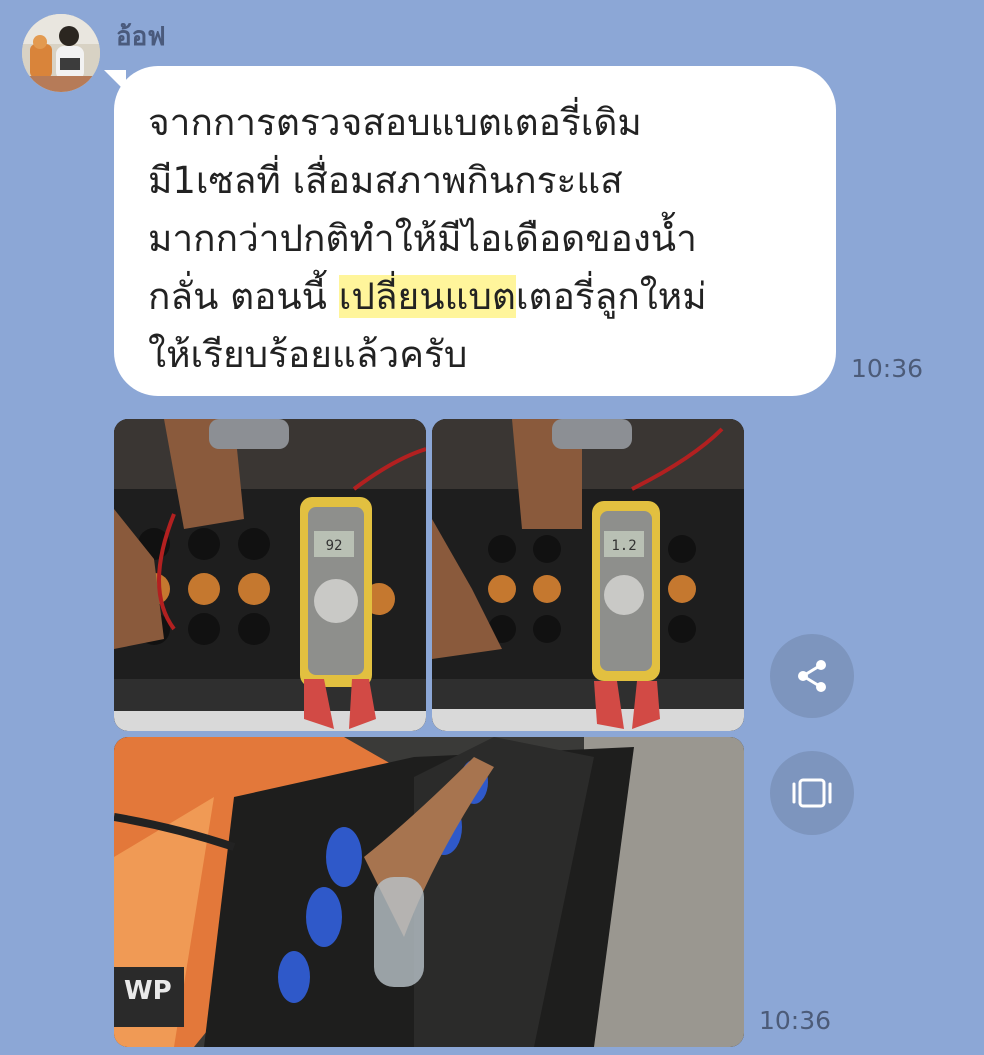  Describe the element at coordinates (395, 122) in the screenshot. I see `message-line: จากการตรวจสอบแบตเตอรี่เดิม` at that location.